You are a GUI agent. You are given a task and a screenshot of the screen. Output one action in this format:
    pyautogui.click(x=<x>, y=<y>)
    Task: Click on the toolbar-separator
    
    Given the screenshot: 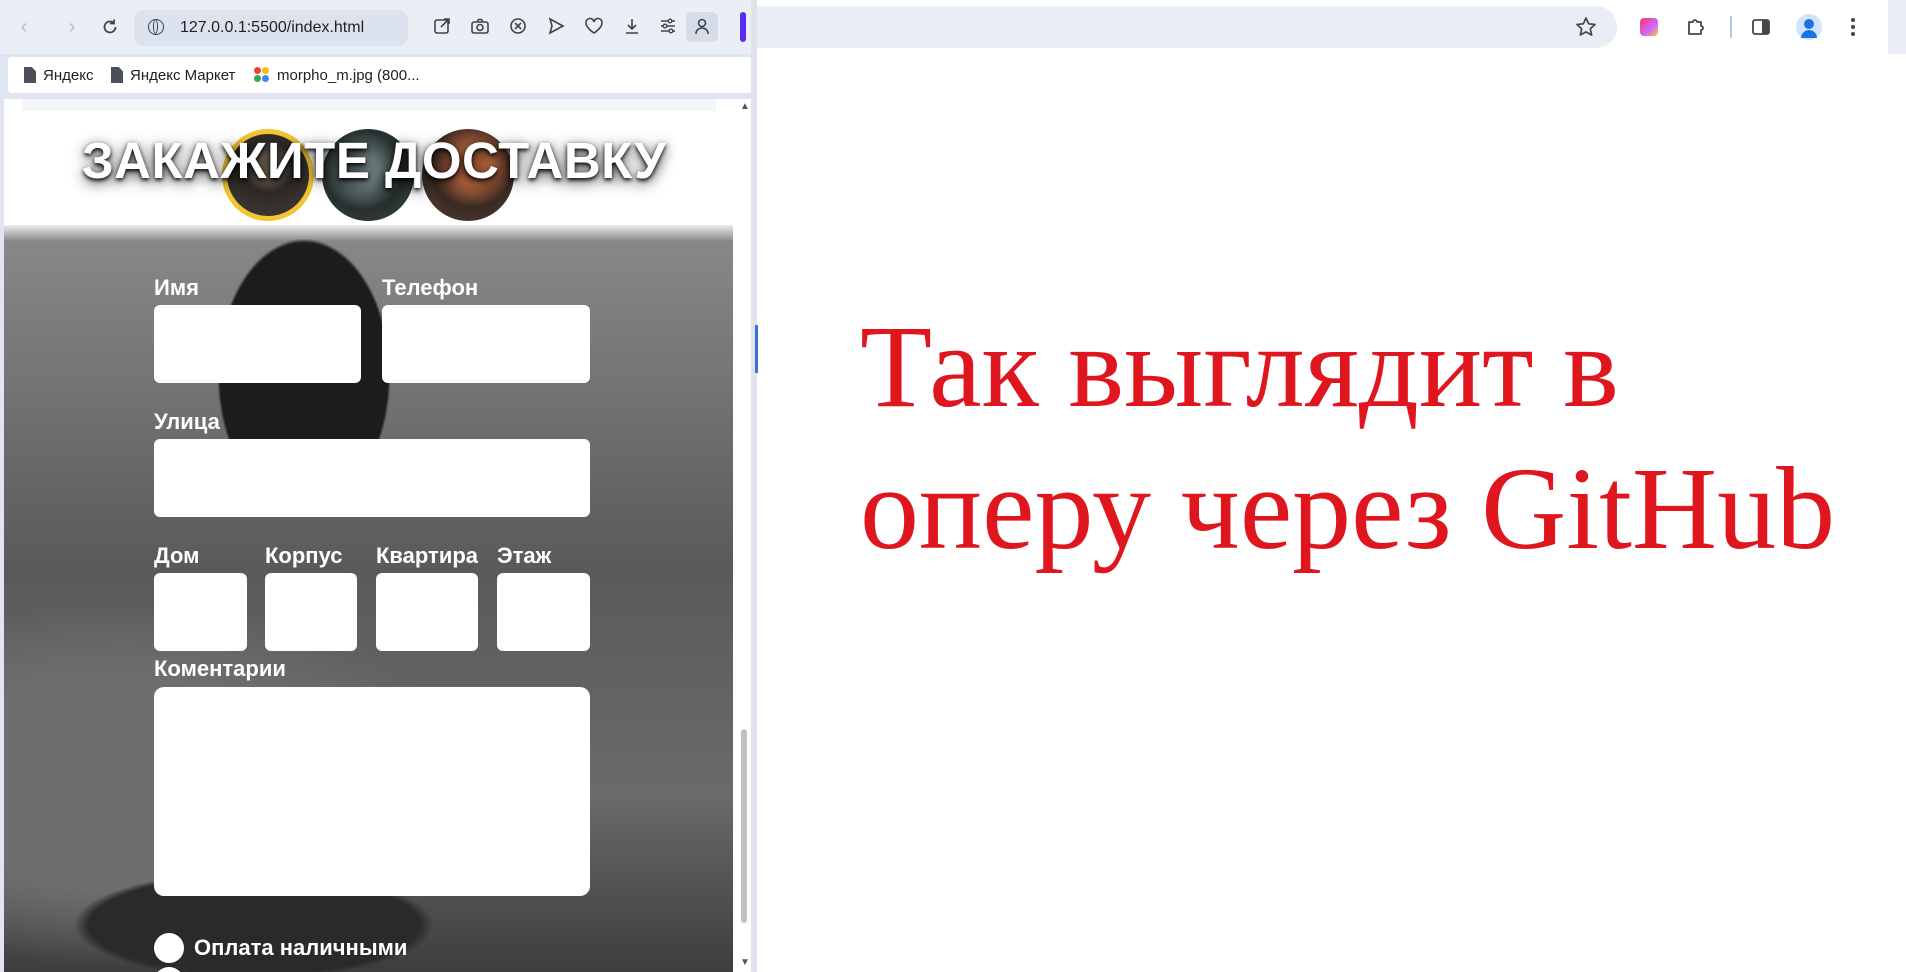 What is the action you would take?
    pyautogui.click(x=1731, y=27)
    